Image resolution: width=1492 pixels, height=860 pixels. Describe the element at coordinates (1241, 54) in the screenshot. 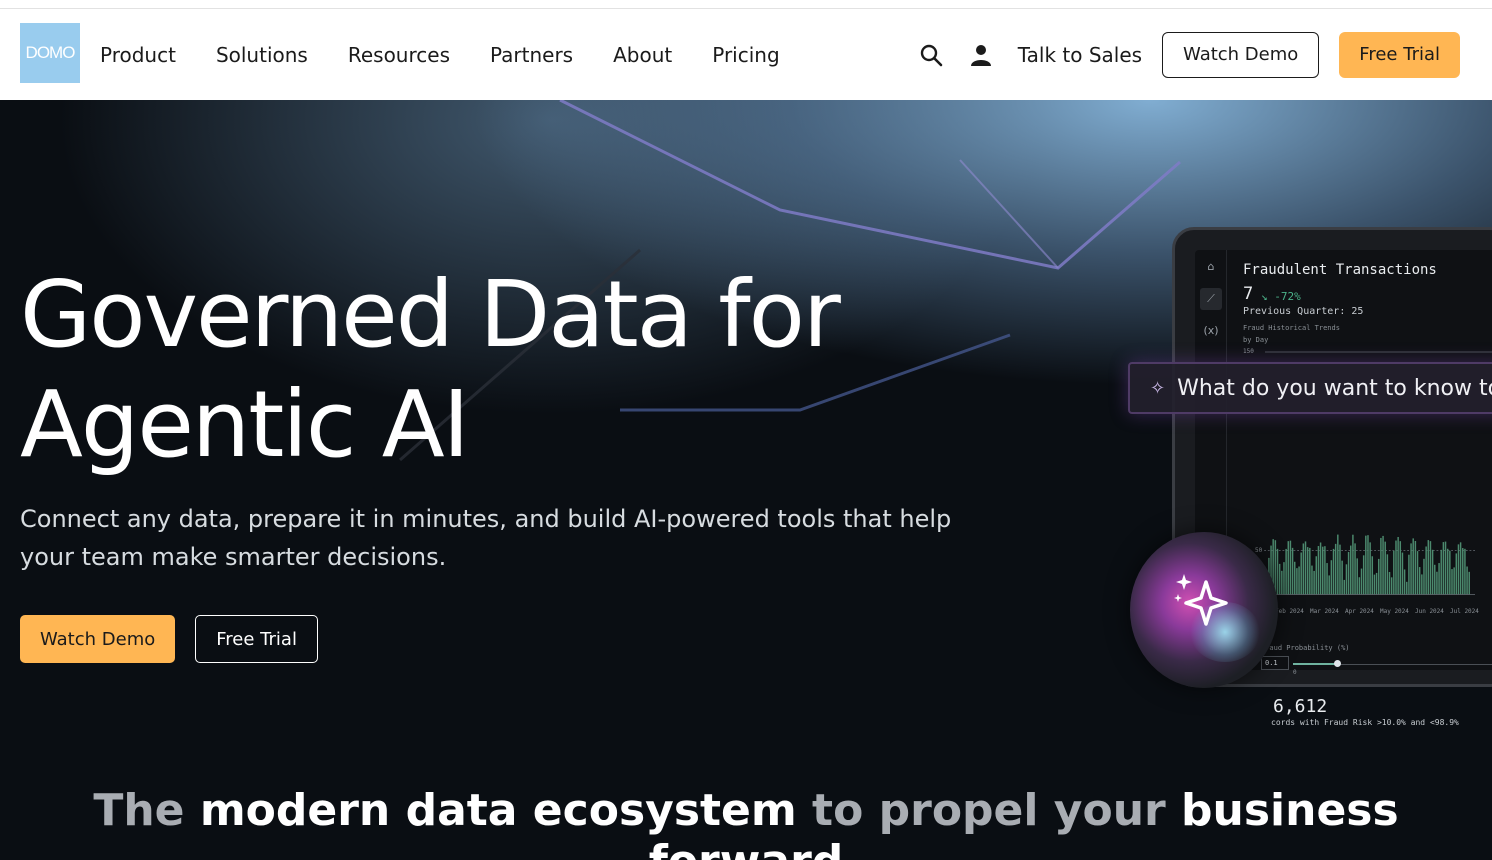

I see `nav-watch-demo-button: Watch Demo` at that location.